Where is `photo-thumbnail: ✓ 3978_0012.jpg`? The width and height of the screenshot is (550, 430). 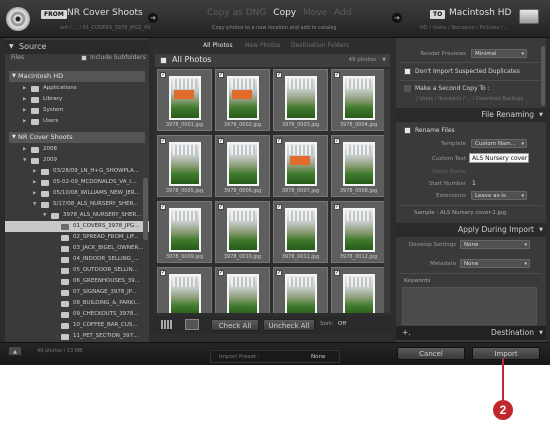 photo-thumbnail: ✓ 3978_0012.jpg is located at coordinates (358, 232).